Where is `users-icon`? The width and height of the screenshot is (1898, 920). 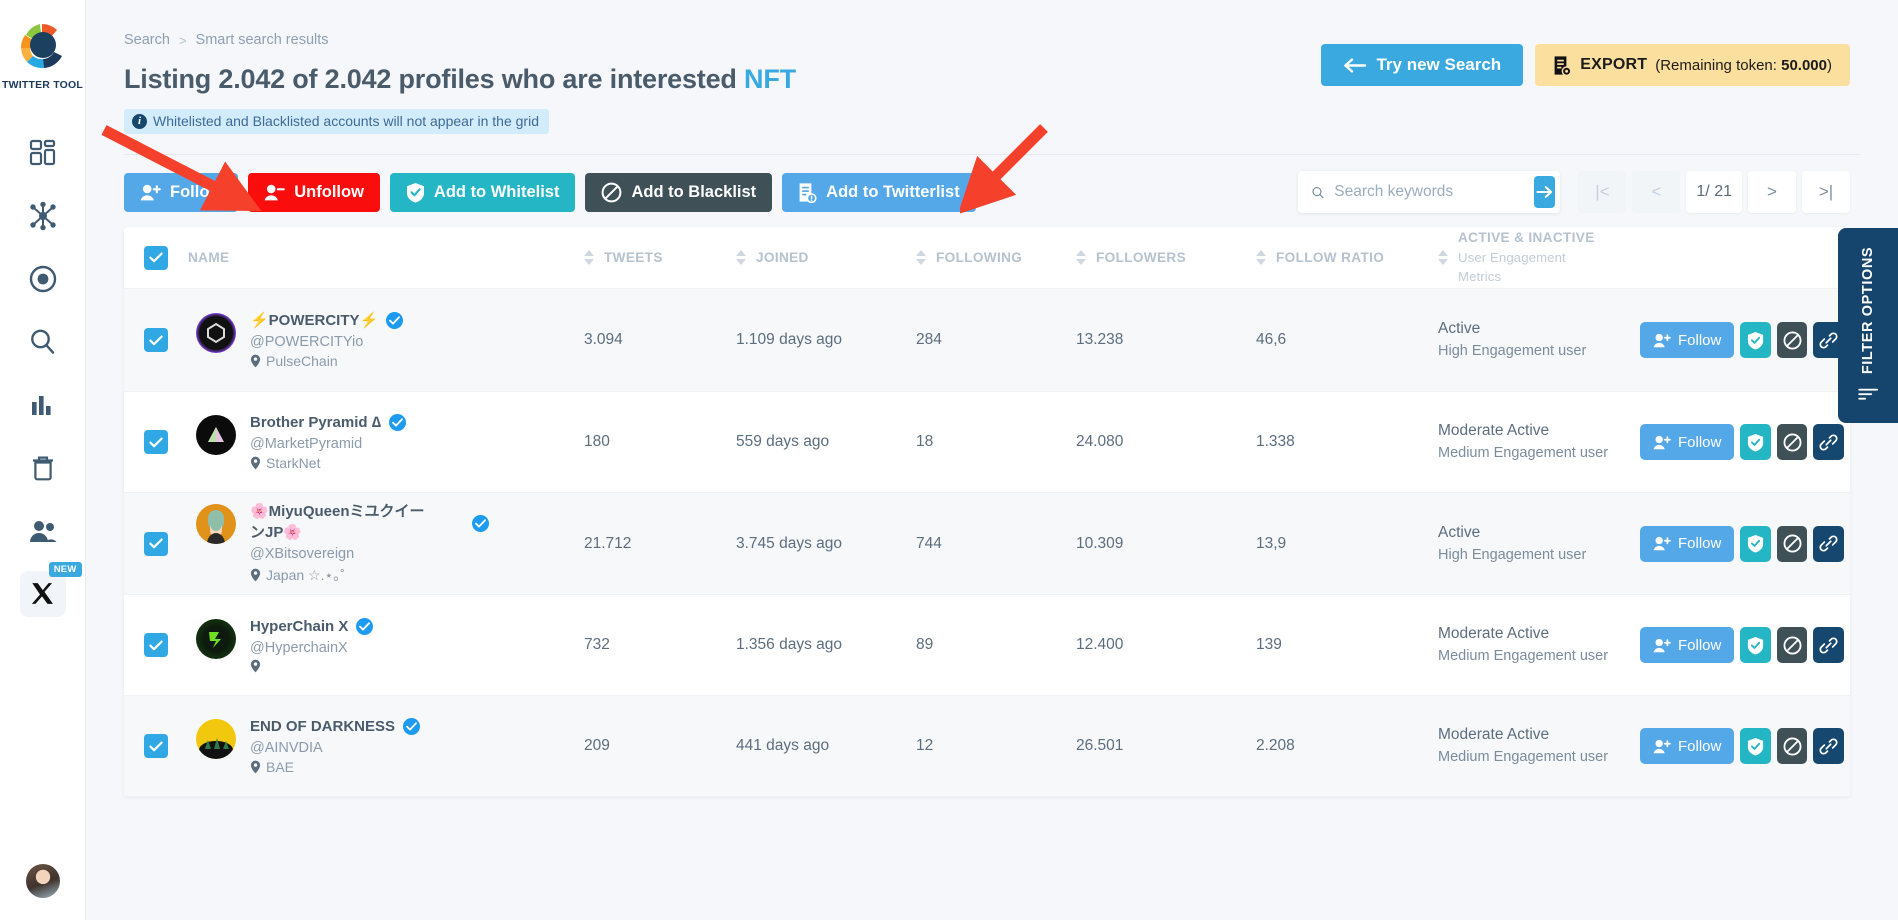 users-icon is located at coordinates (42, 531).